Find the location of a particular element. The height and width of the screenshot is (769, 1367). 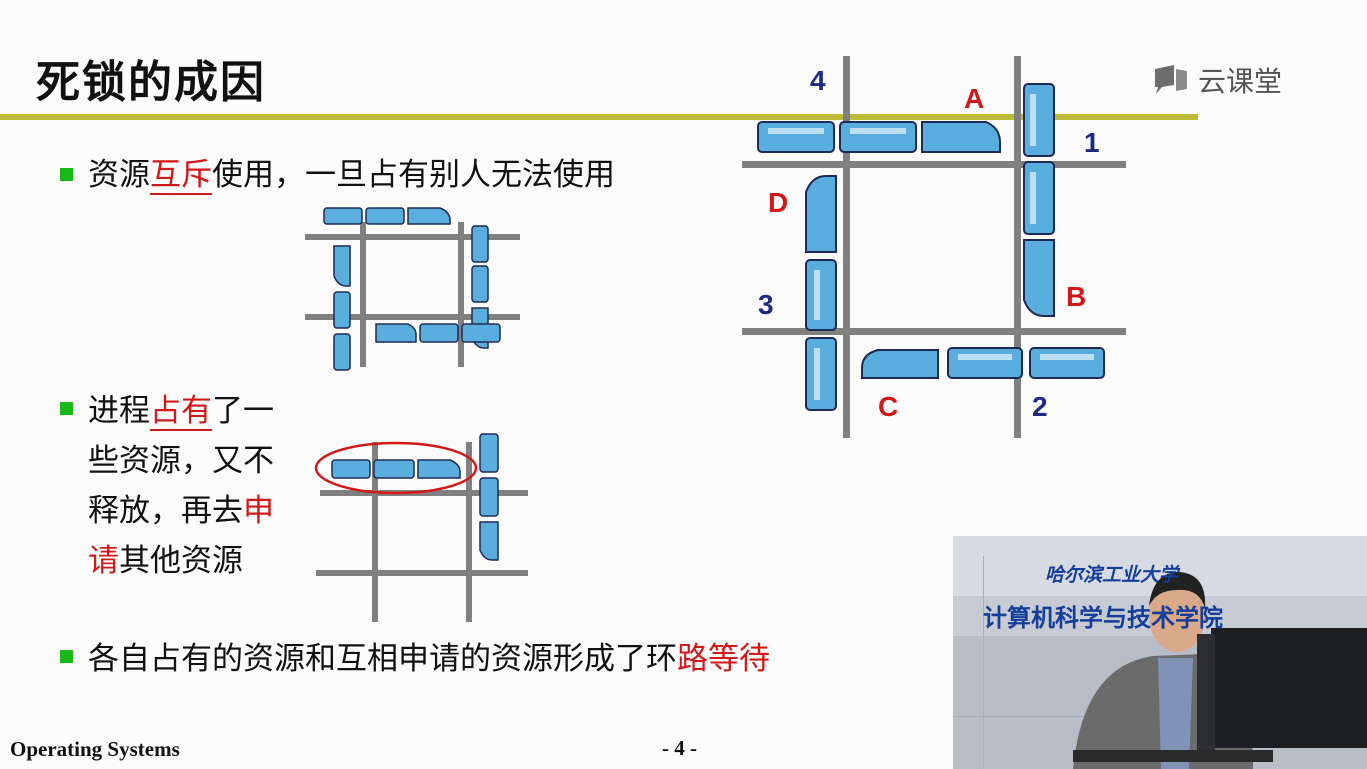

bullet-2-pre: 进程 is located at coordinates (119, 411).